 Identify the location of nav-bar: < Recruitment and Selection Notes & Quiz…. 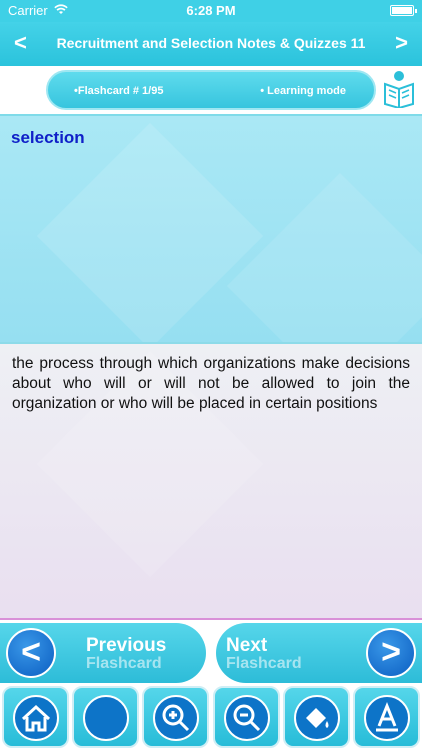
(211, 44).